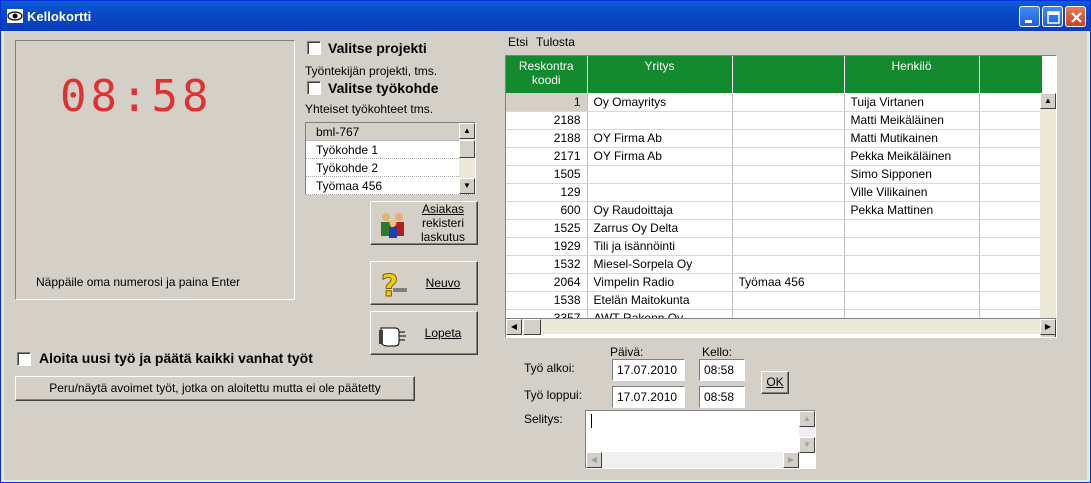 The width and height of the screenshot is (1091, 483). I want to click on table-cell: 2188, so click(547, 138).